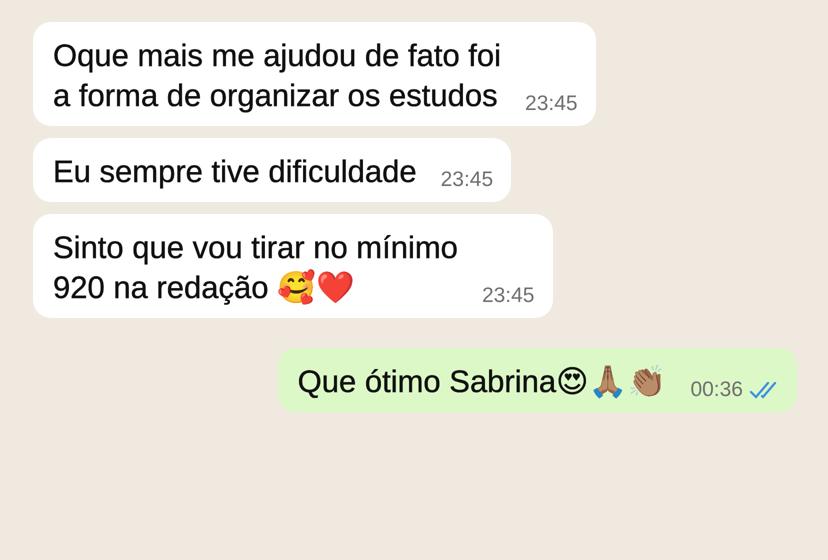 This screenshot has width=828, height=560. What do you see at coordinates (235, 172) in the screenshot?
I see `message-text: Eu sempre tive dificuldade` at bounding box center [235, 172].